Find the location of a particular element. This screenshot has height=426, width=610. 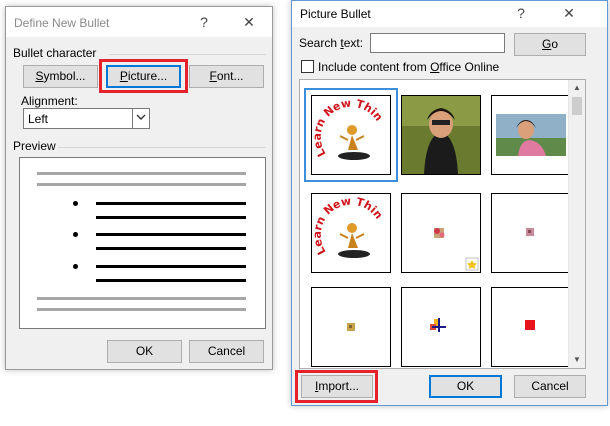

gallery-scrollbar: ▲ ▼ is located at coordinates (576, 224).